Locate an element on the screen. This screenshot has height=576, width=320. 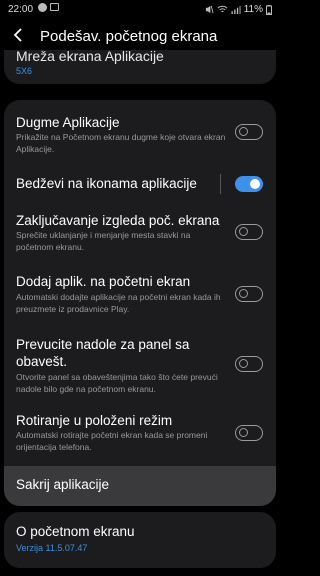
add-apps-toggle is located at coordinates (249, 294).